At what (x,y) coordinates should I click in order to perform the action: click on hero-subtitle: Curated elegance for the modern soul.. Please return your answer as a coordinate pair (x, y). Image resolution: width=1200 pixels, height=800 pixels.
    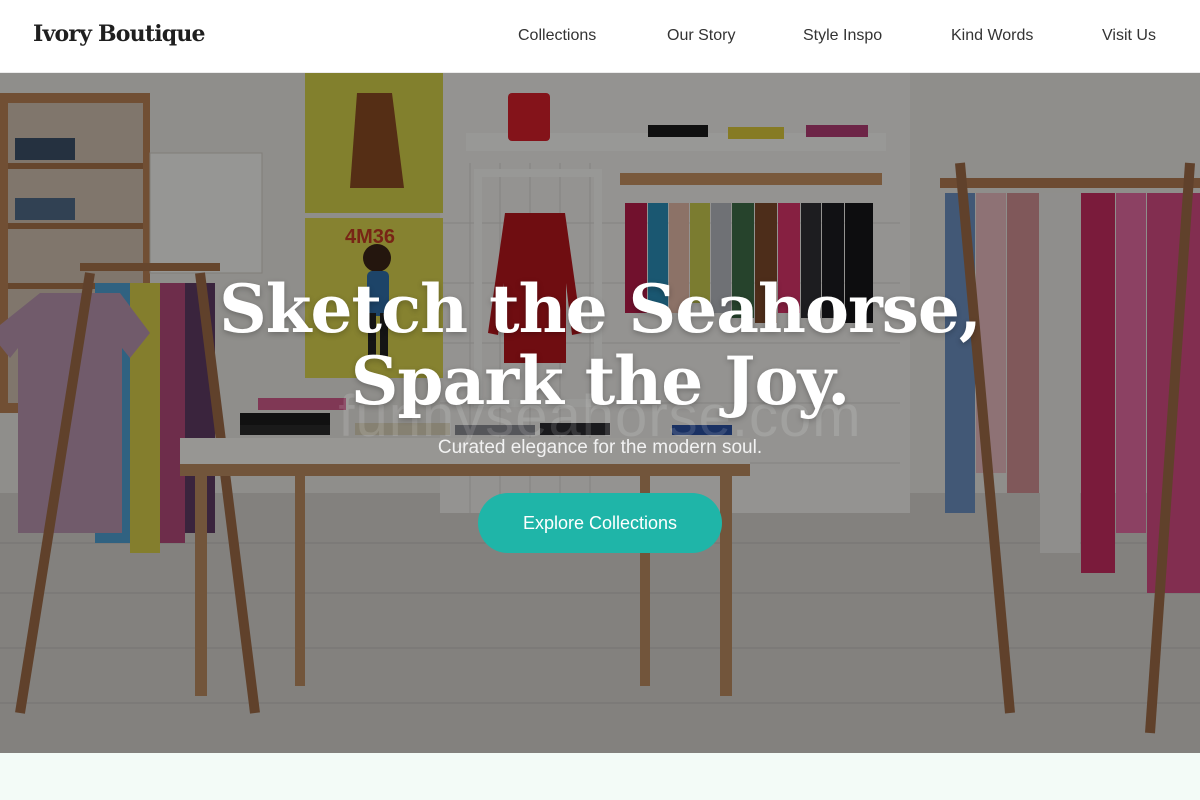
    Looking at the image, I should click on (600, 447).